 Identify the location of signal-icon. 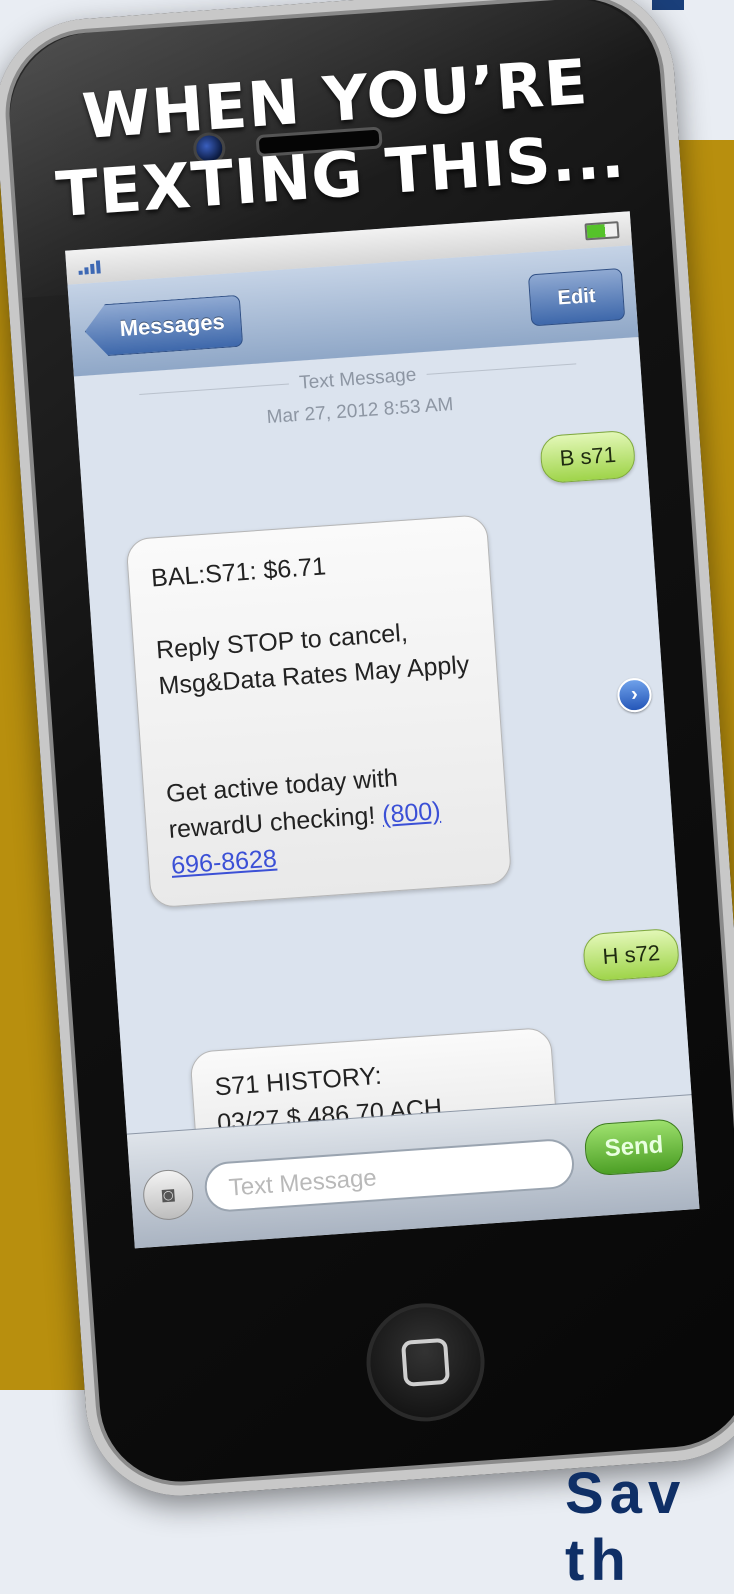
(89, 266).